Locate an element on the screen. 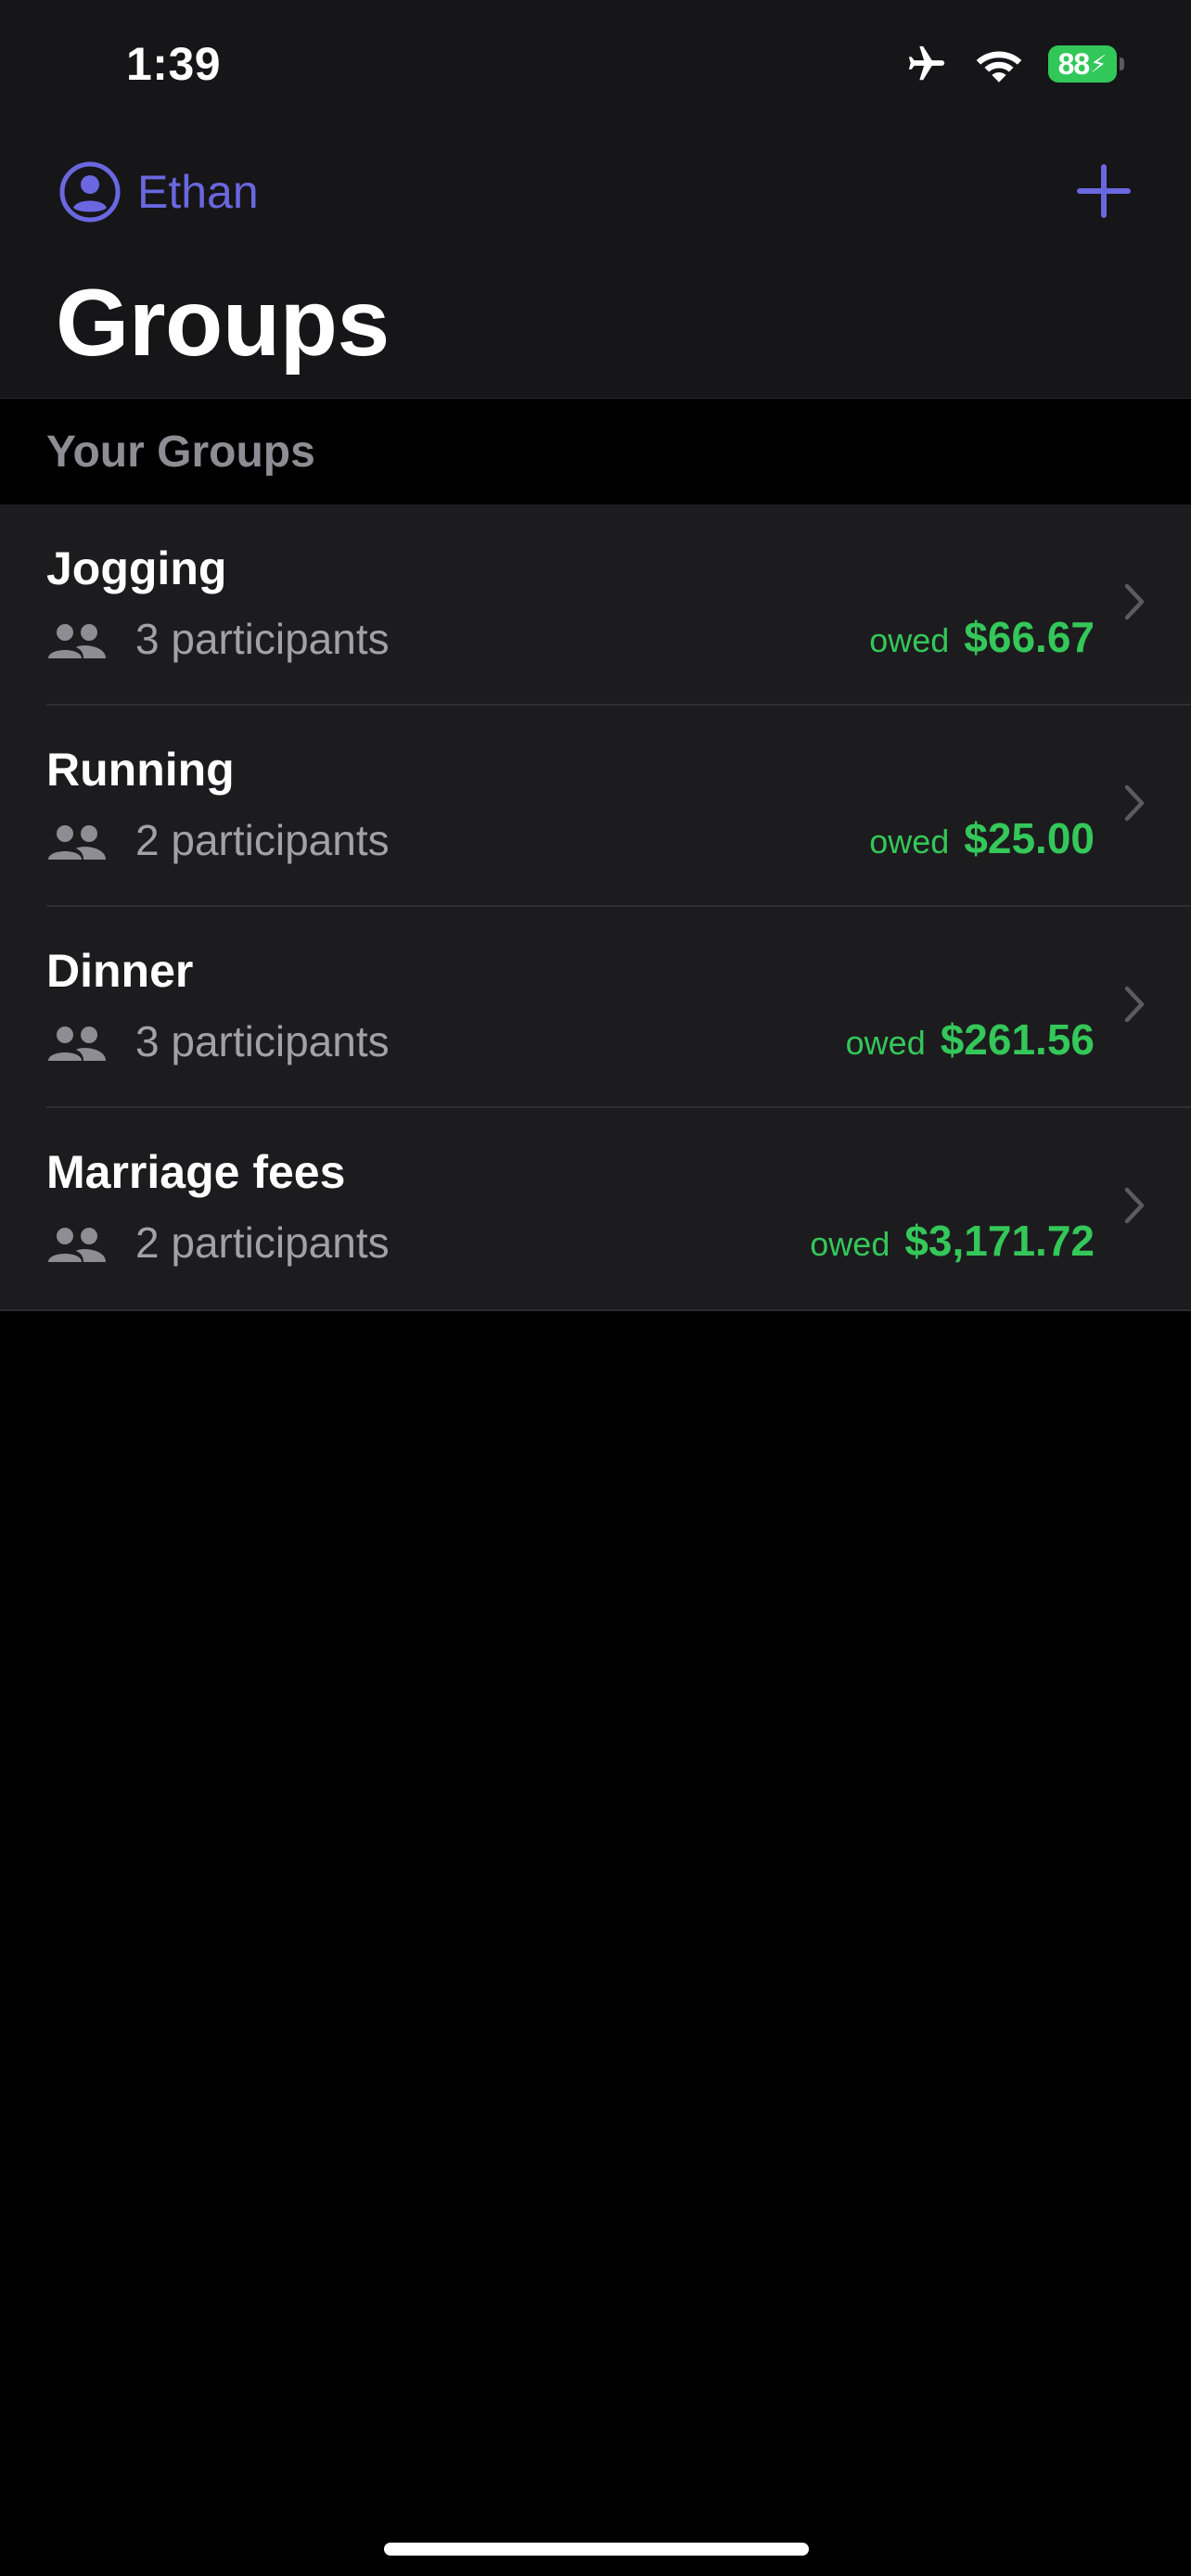 Image resolution: width=1191 pixels, height=2576 pixels. owed-amount: $25.00 is located at coordinates (1029, 838).